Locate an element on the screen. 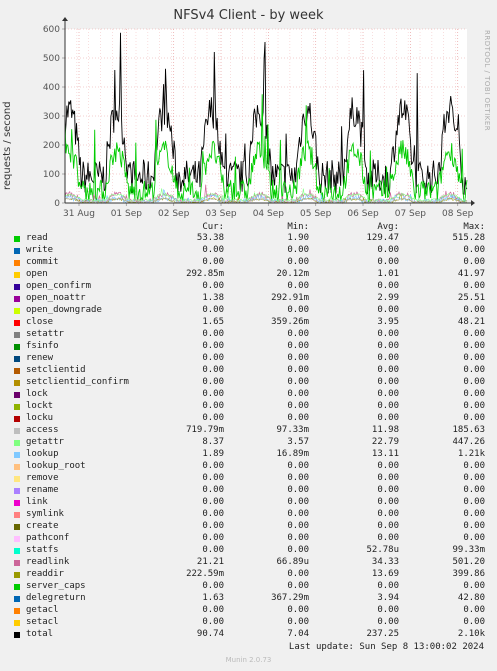  legend-row-close: close 1.65 359.26m 3.95 48.21 is located at coordinates (253, 323).